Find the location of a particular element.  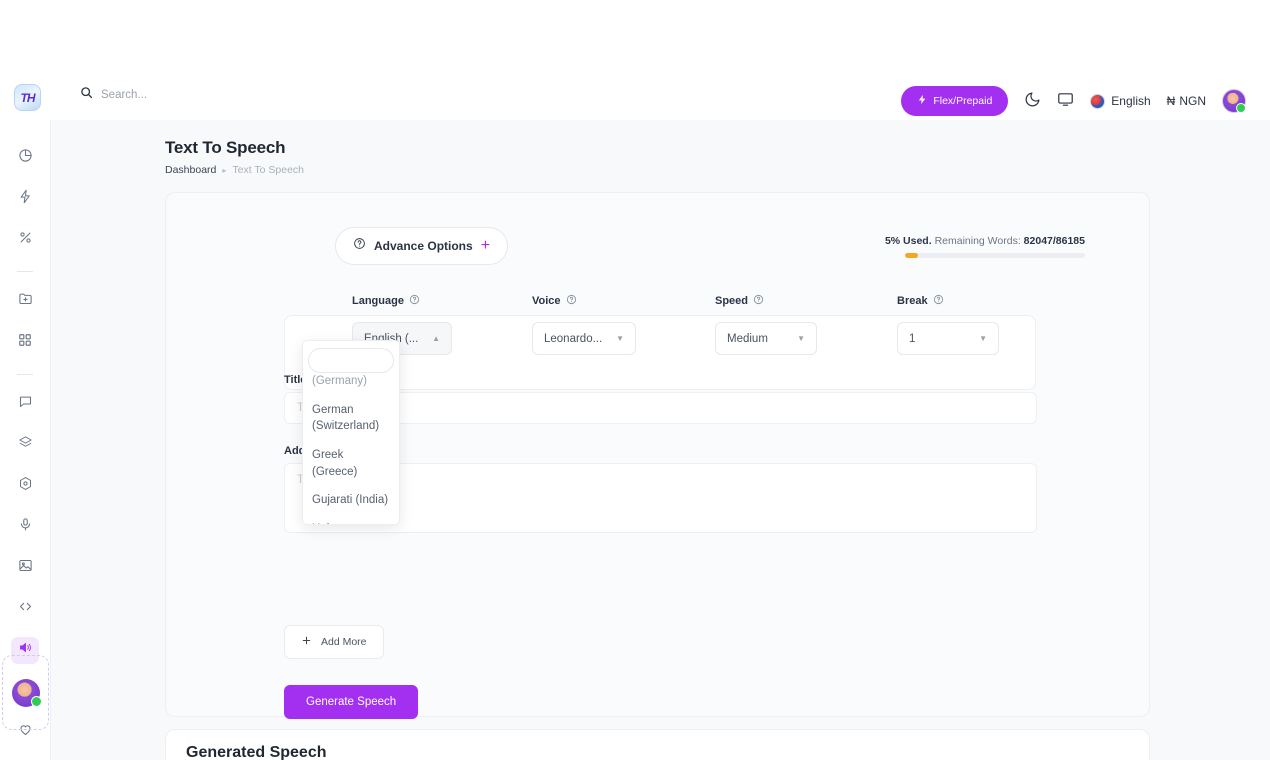

sidebar-item-code is located at coordinates (25, 609).